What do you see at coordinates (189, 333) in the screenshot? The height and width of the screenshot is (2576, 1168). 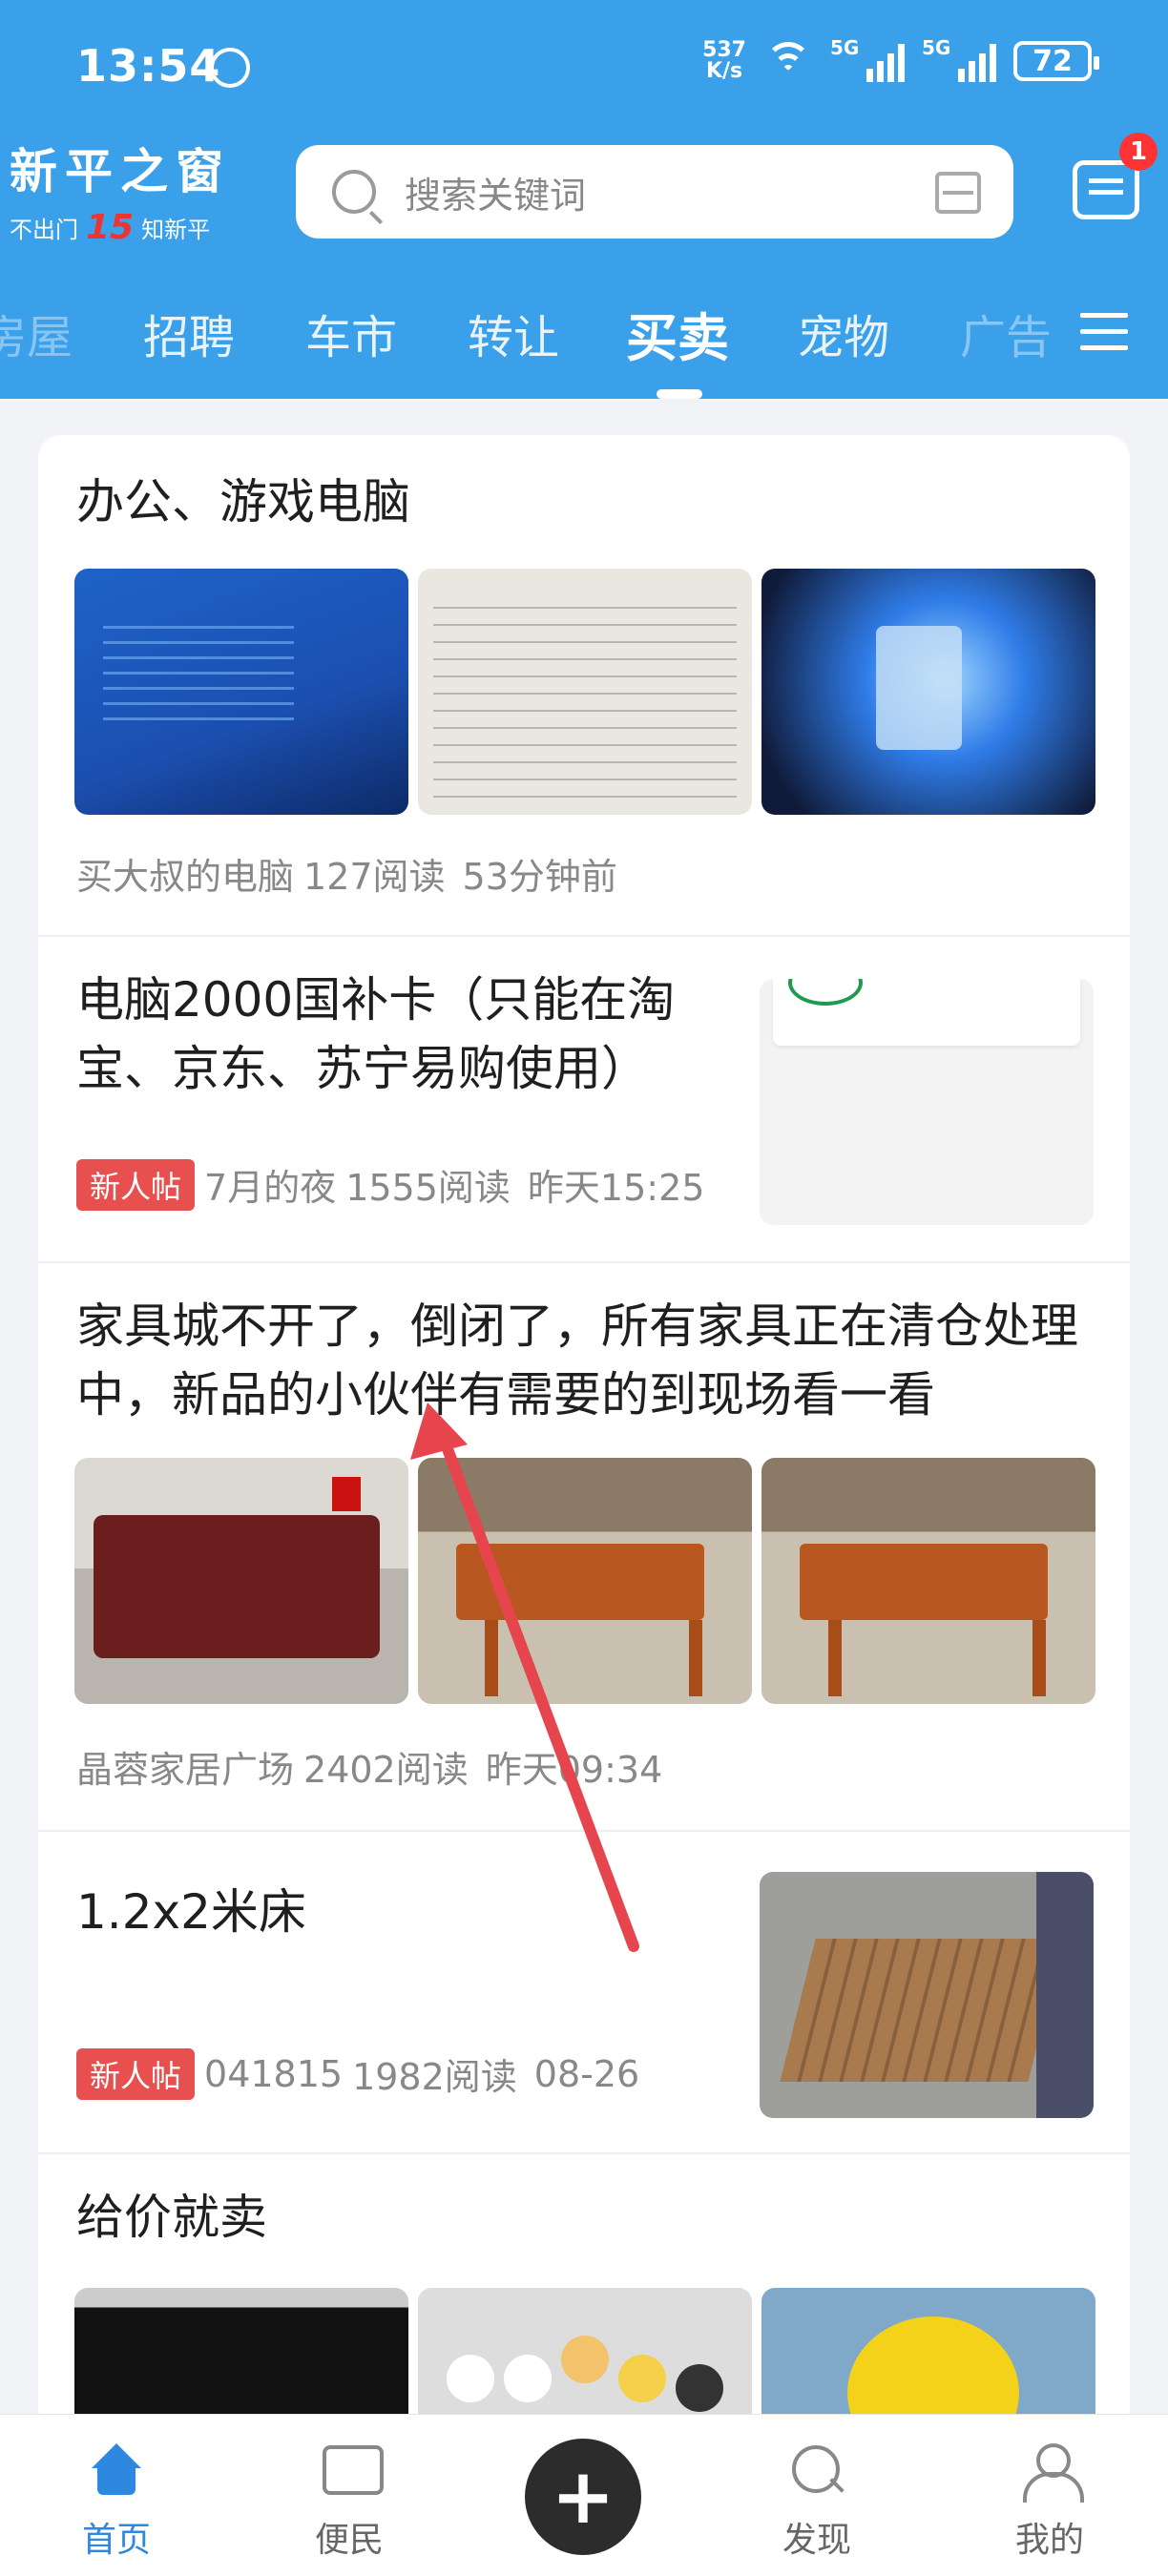 I see `tab-jobs: 招聘` at bounding box center [189, 333].